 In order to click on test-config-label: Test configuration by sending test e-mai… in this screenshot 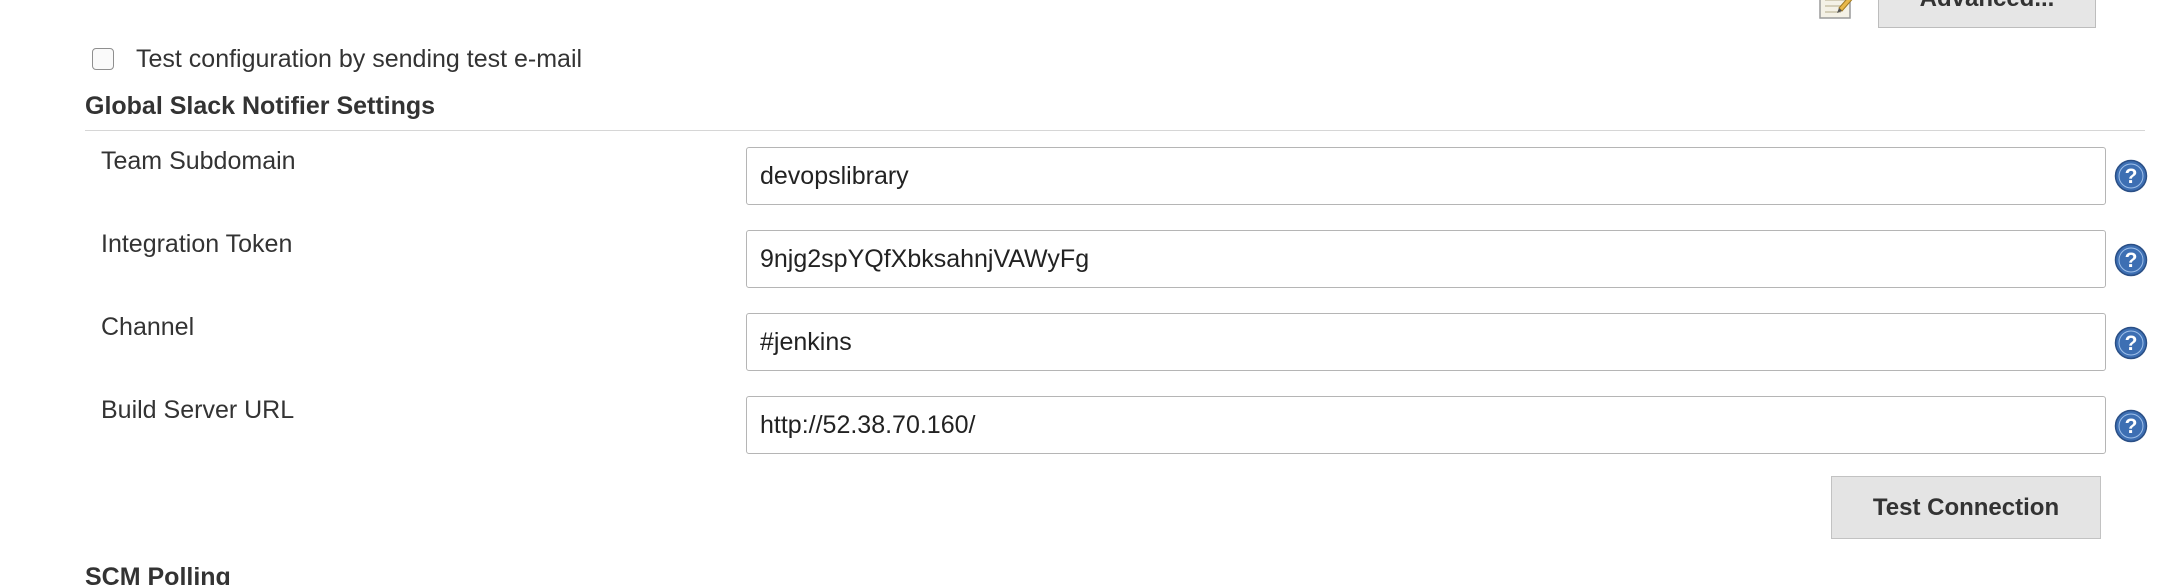, I will do `click(359, 58)`.